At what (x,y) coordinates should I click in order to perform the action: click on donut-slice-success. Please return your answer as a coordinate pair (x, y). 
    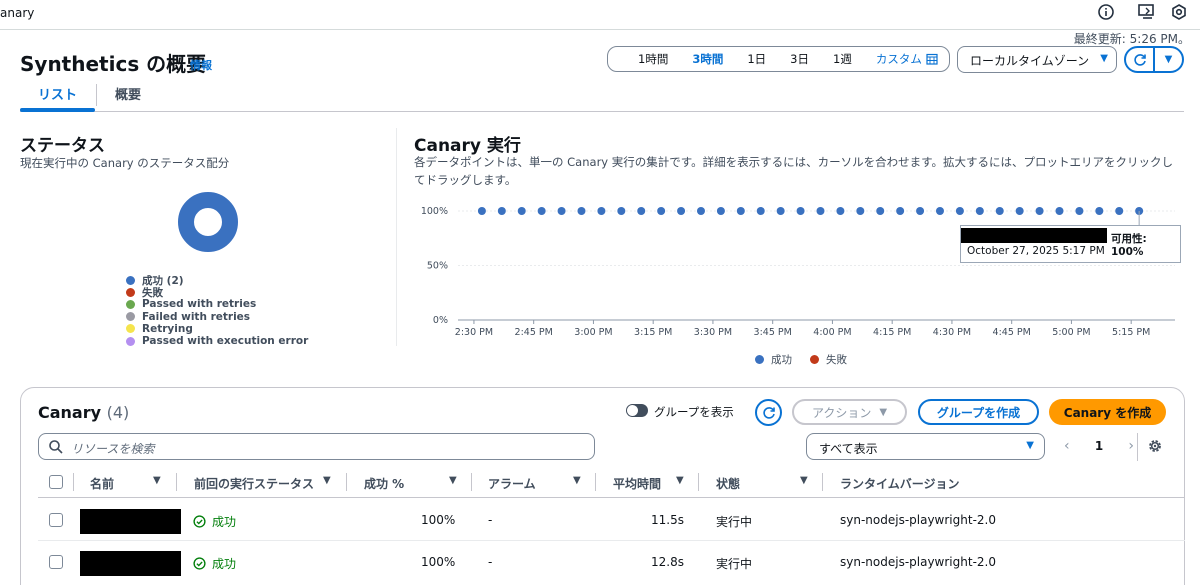
    Looking at the image, I should click on (208, 222).